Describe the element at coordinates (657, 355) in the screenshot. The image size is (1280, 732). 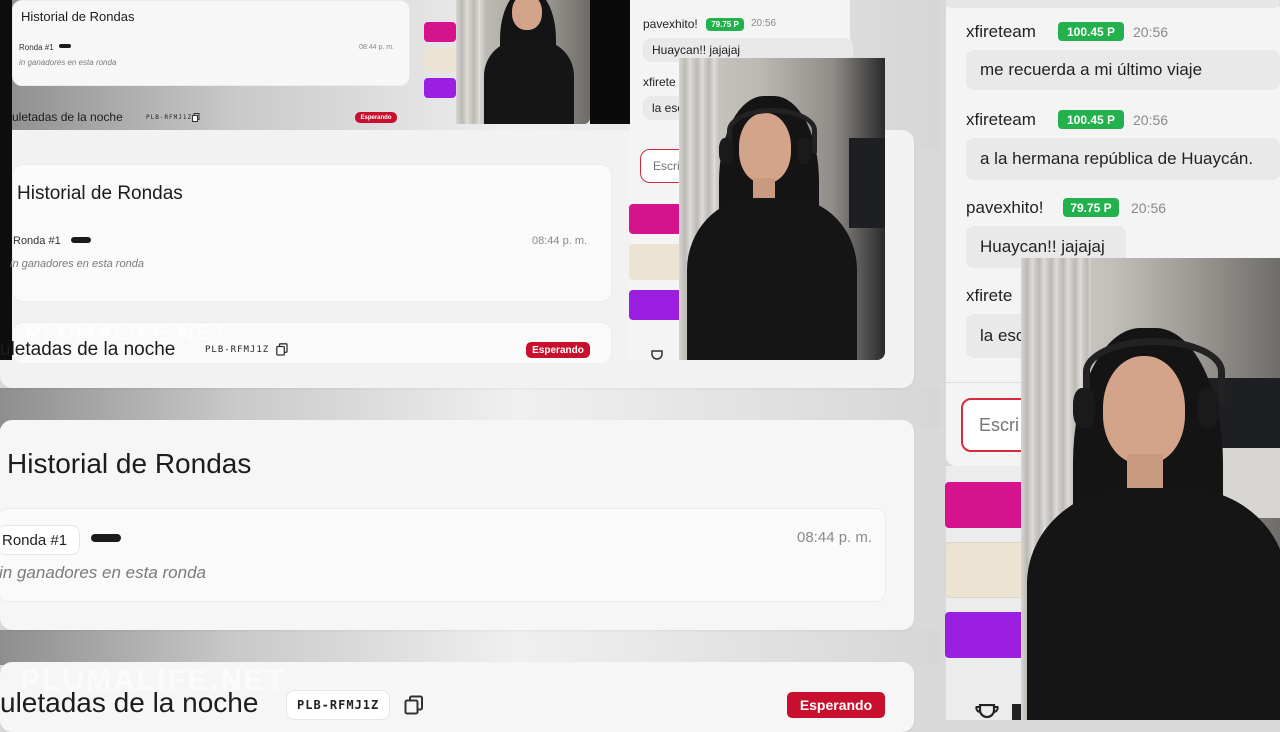
I see `mid-trophy-icon` at that location.